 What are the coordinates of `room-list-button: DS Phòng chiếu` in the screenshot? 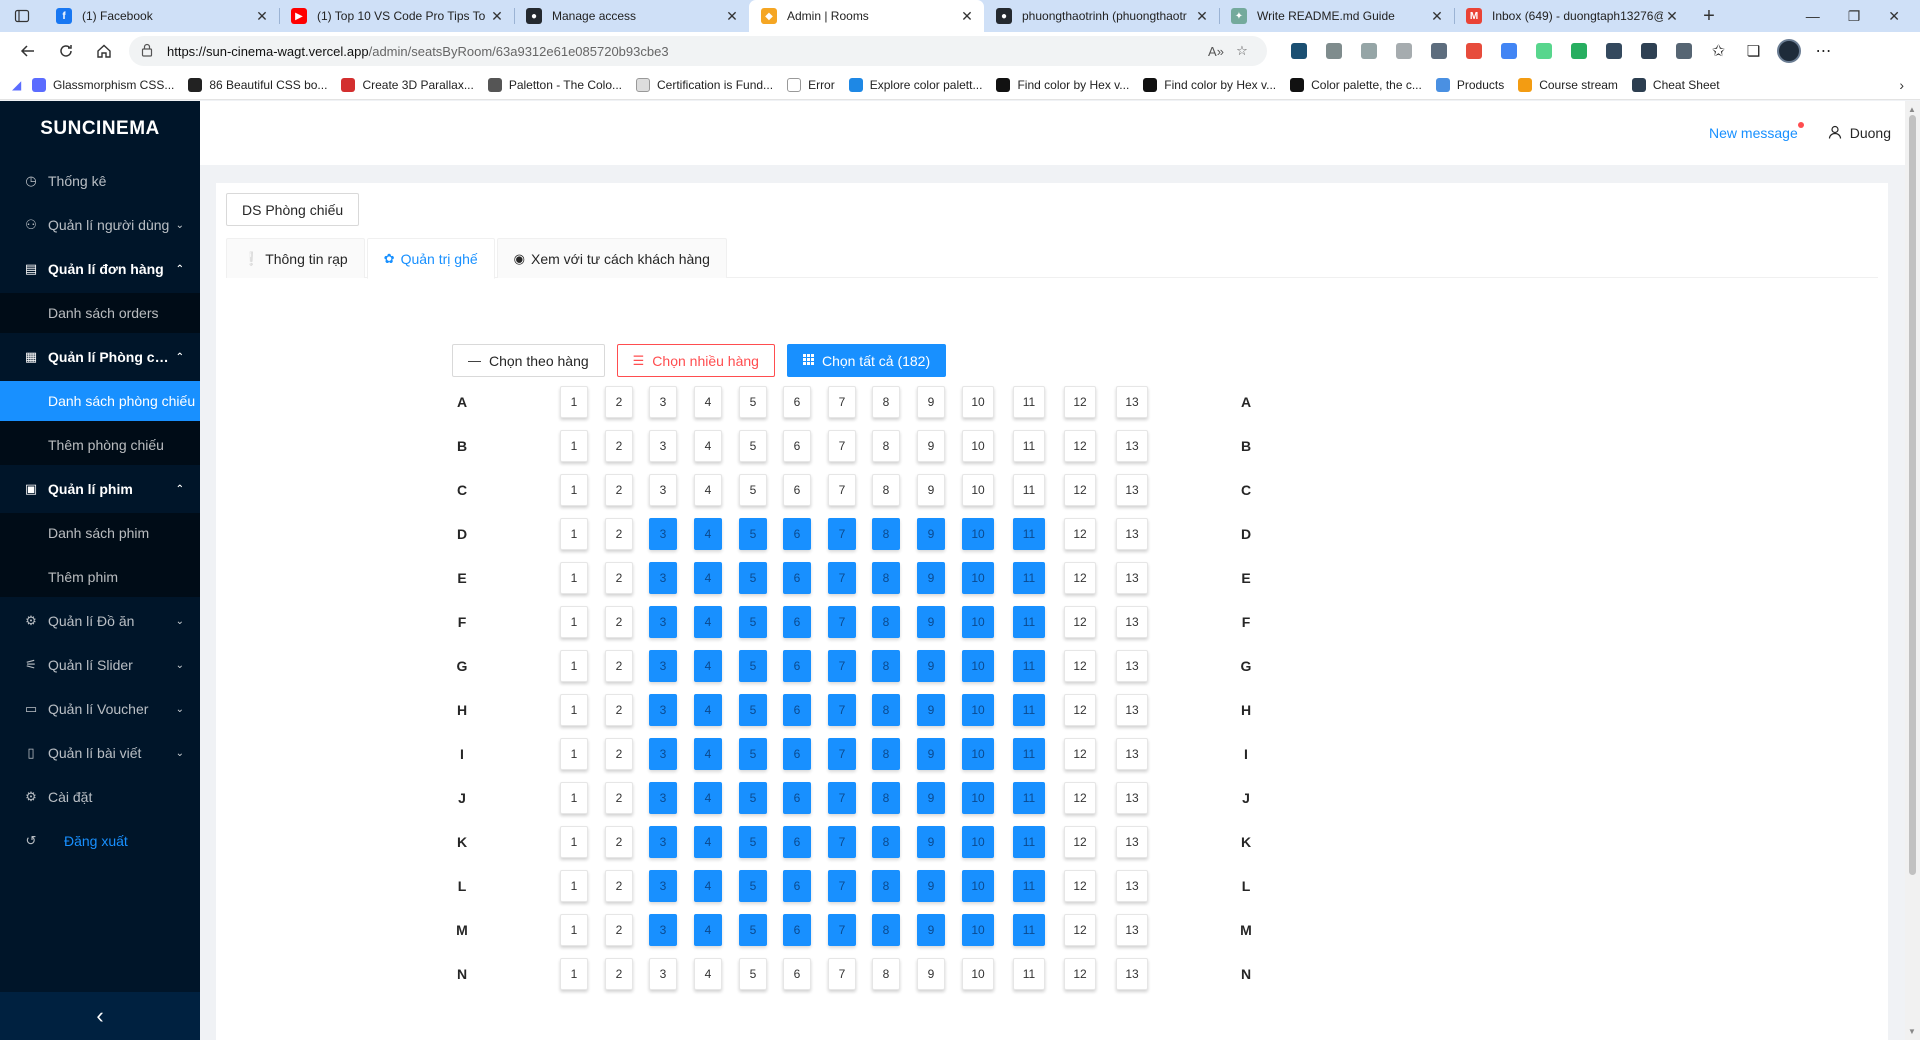 It's located at (293, 209).